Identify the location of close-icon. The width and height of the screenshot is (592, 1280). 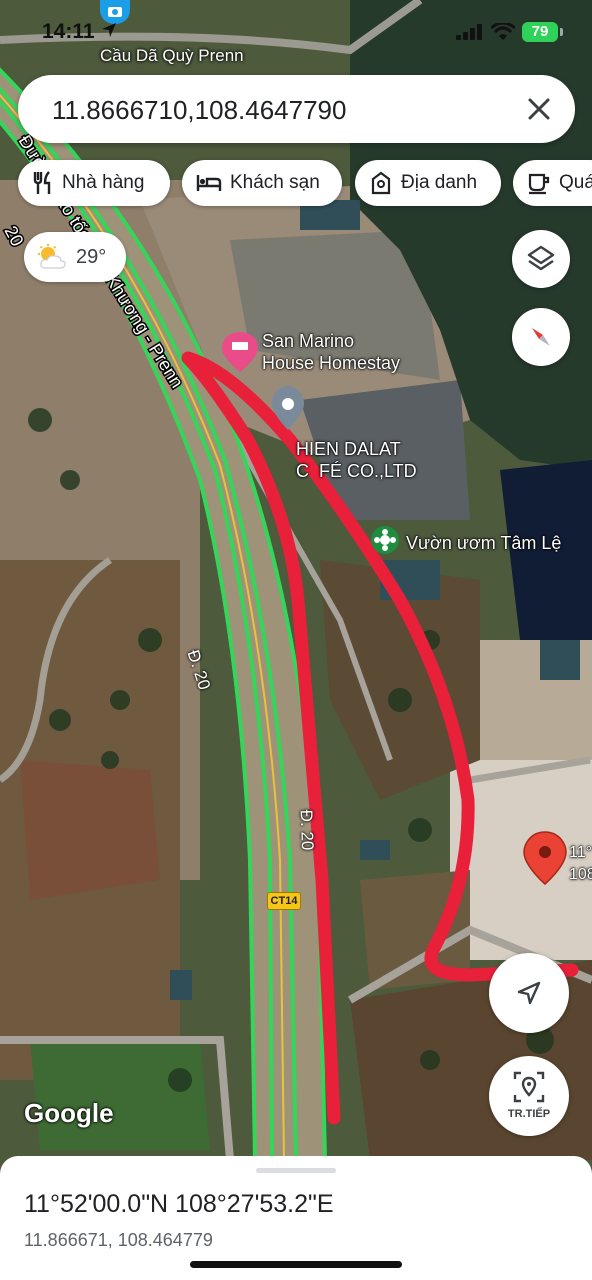
(539, 109).